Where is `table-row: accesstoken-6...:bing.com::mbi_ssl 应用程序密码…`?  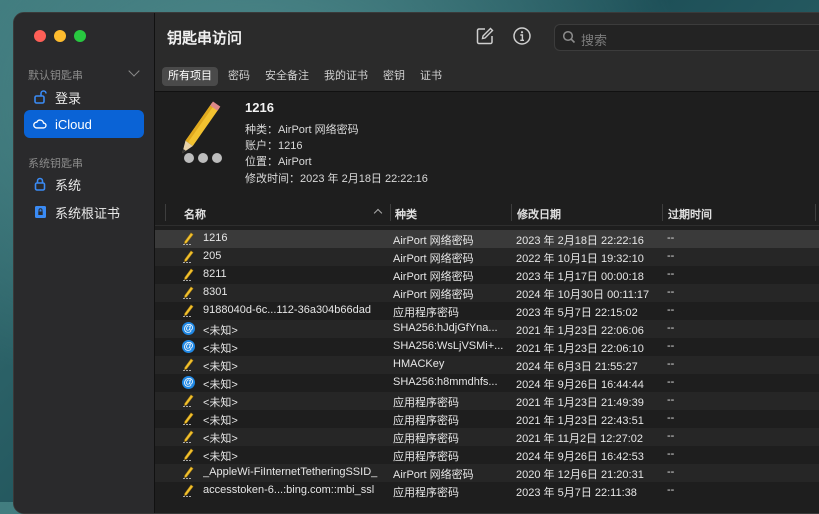 table-row: accesstoken-6...:bing.com::mbi_ssl 应用程序密码… is located at coordinates (487, 491).